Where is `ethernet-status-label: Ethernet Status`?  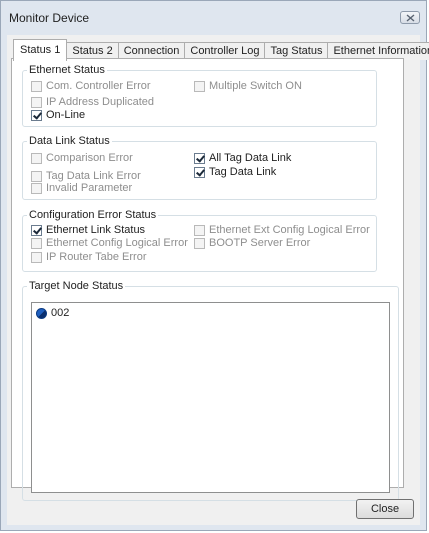
ethernet-status-label: Ethernet Status is located at coordinates (67, 70).